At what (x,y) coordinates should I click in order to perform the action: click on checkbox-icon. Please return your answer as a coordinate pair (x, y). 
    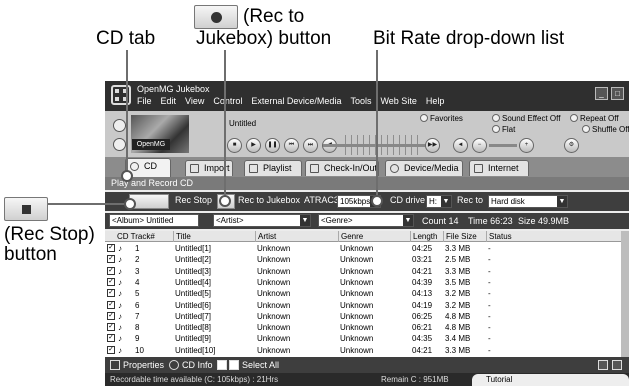
    Looking at the image, I should click on (234, 365).